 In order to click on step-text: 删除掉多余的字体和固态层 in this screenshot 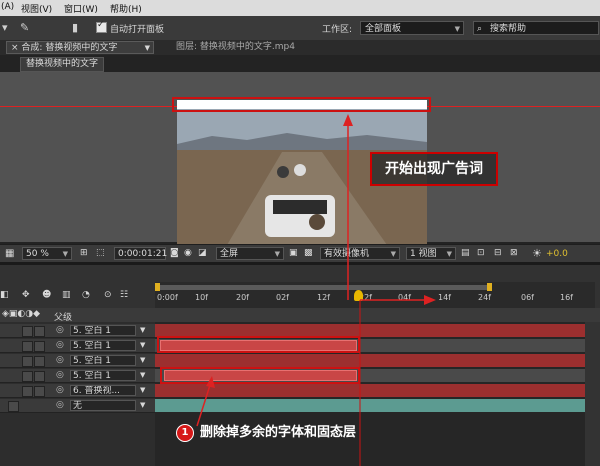, I will do `click(278, 432)`.